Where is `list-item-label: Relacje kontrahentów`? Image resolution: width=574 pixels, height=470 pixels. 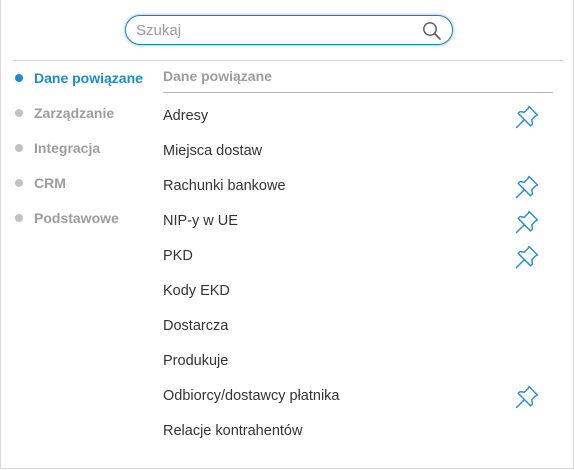 list-item-label: Relacje kontrahentów is located at coordinates (233, 431).